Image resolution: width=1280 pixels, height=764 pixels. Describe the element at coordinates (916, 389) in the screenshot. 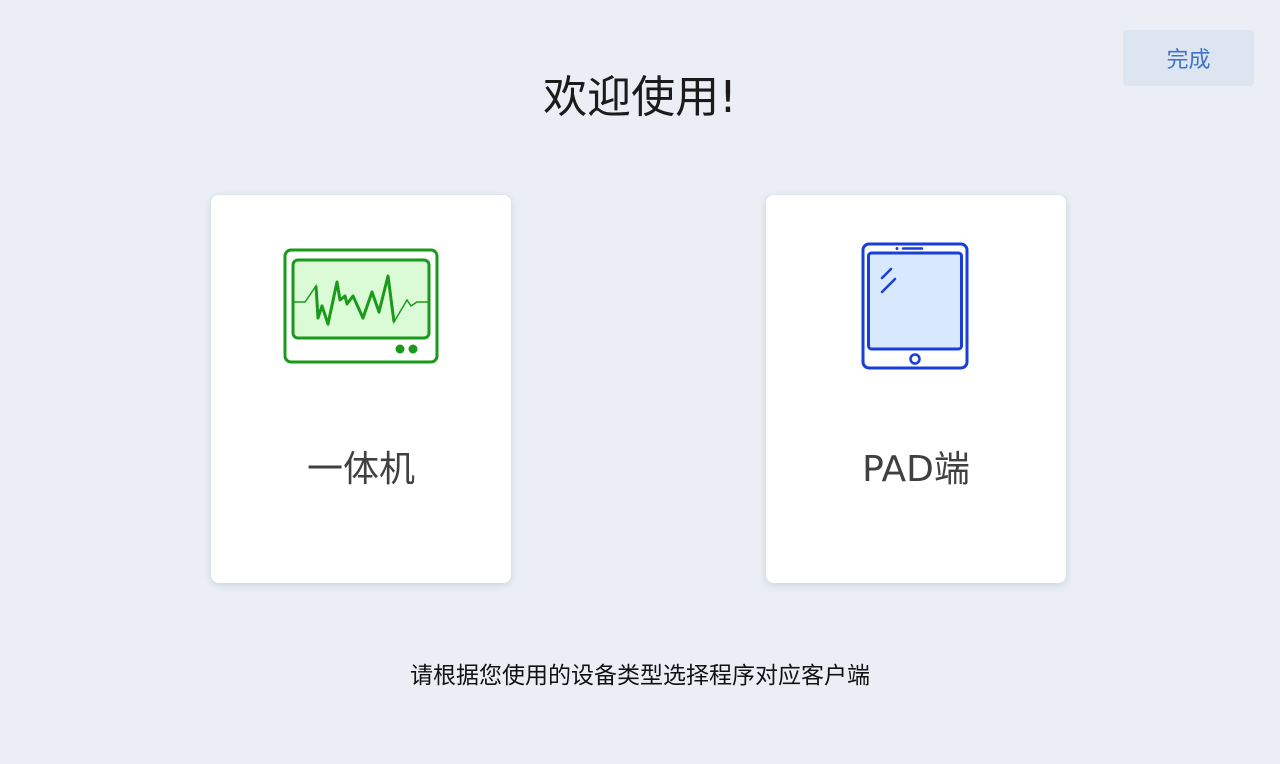

I see `device-card-pad: PAD端` at that location.